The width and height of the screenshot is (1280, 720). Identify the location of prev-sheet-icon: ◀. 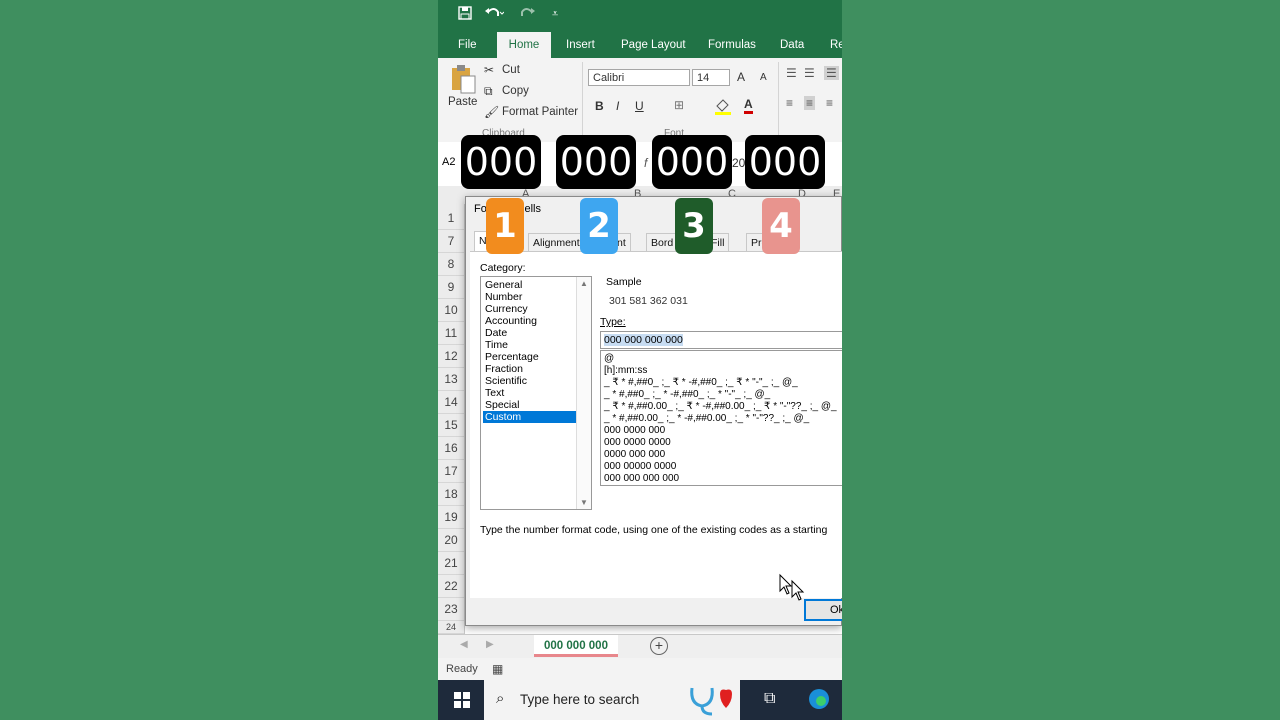
(464, 644).